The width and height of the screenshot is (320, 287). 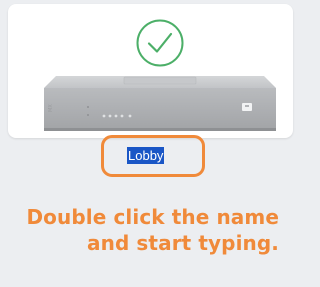 I want to click on svg-text: MX, so click(x=51, y=108).